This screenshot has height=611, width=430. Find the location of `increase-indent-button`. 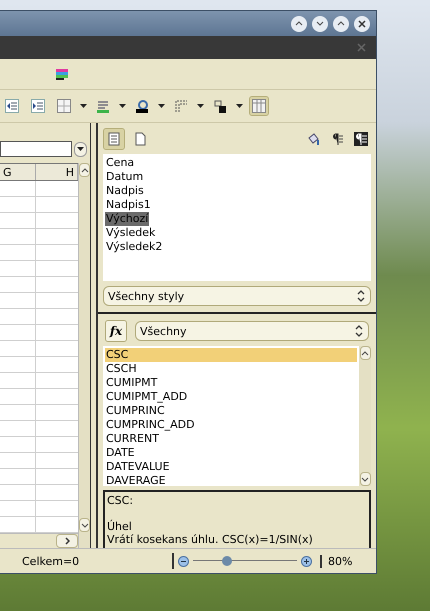

increase-indent-button is located at coordinates (38, 106).